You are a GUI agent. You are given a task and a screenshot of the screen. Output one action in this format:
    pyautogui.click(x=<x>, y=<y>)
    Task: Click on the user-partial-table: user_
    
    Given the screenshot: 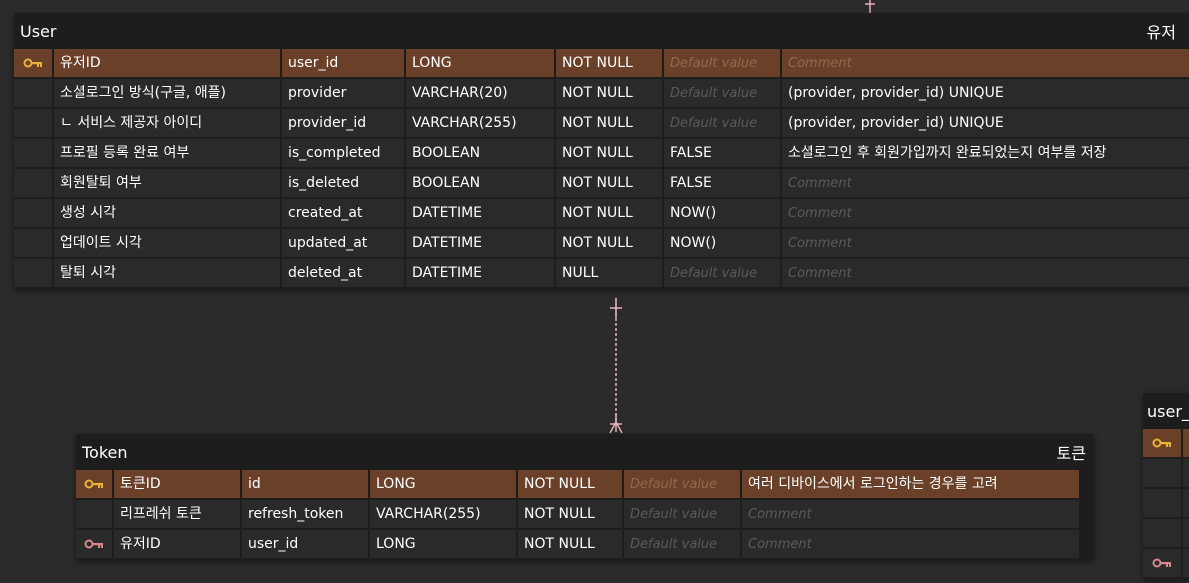 What is the action you would take?
    pyautogui.click(x=1166, y=486)
    